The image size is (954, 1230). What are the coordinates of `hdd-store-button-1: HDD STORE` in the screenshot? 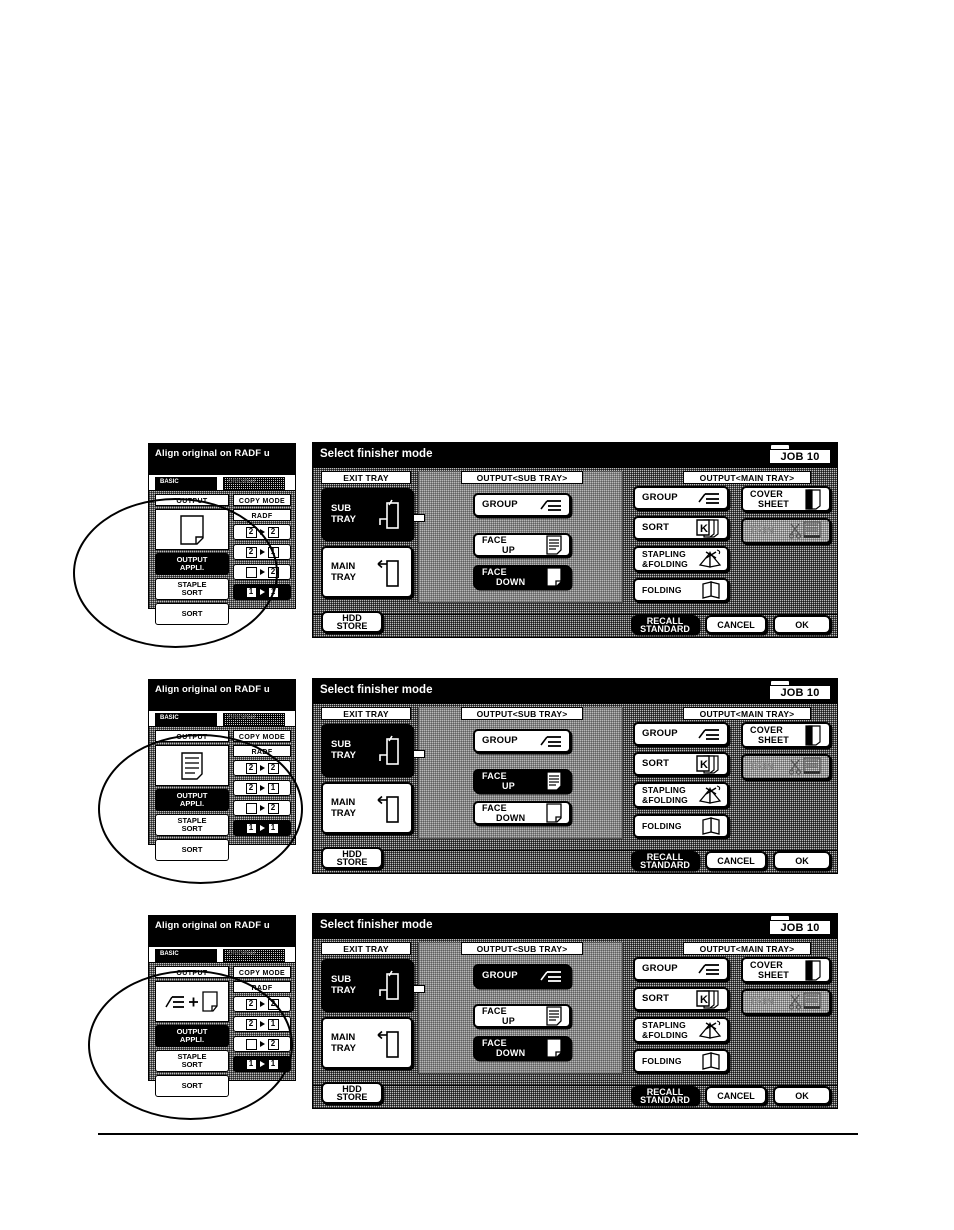 It's located at (352, 622).